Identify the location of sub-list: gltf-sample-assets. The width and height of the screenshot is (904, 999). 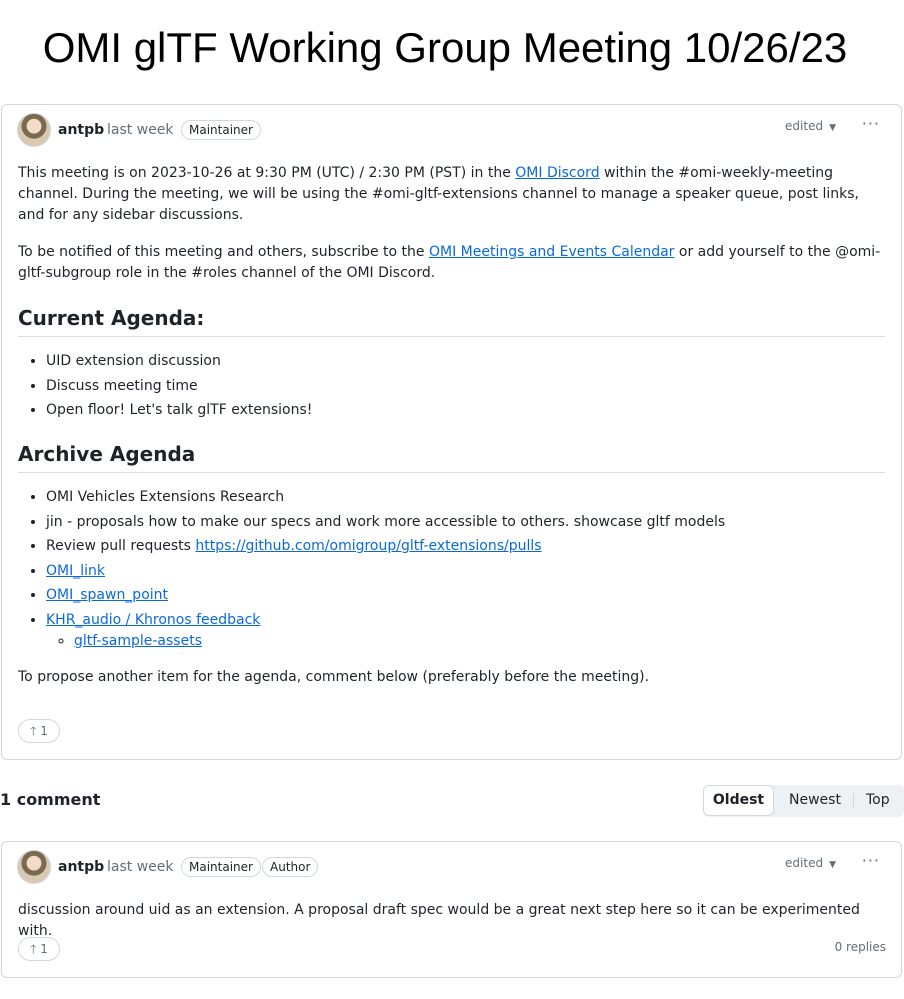
(465, 641).